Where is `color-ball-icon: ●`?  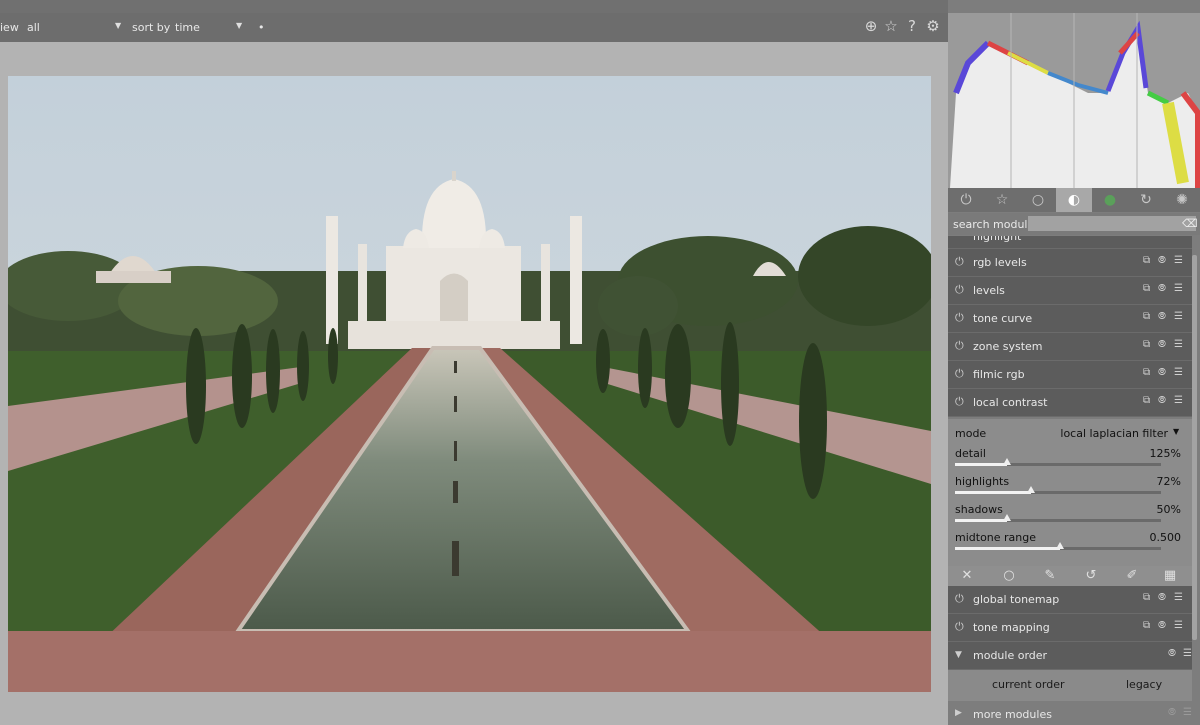
color-ball-icon: ● is located at coordinates (1110, 200).